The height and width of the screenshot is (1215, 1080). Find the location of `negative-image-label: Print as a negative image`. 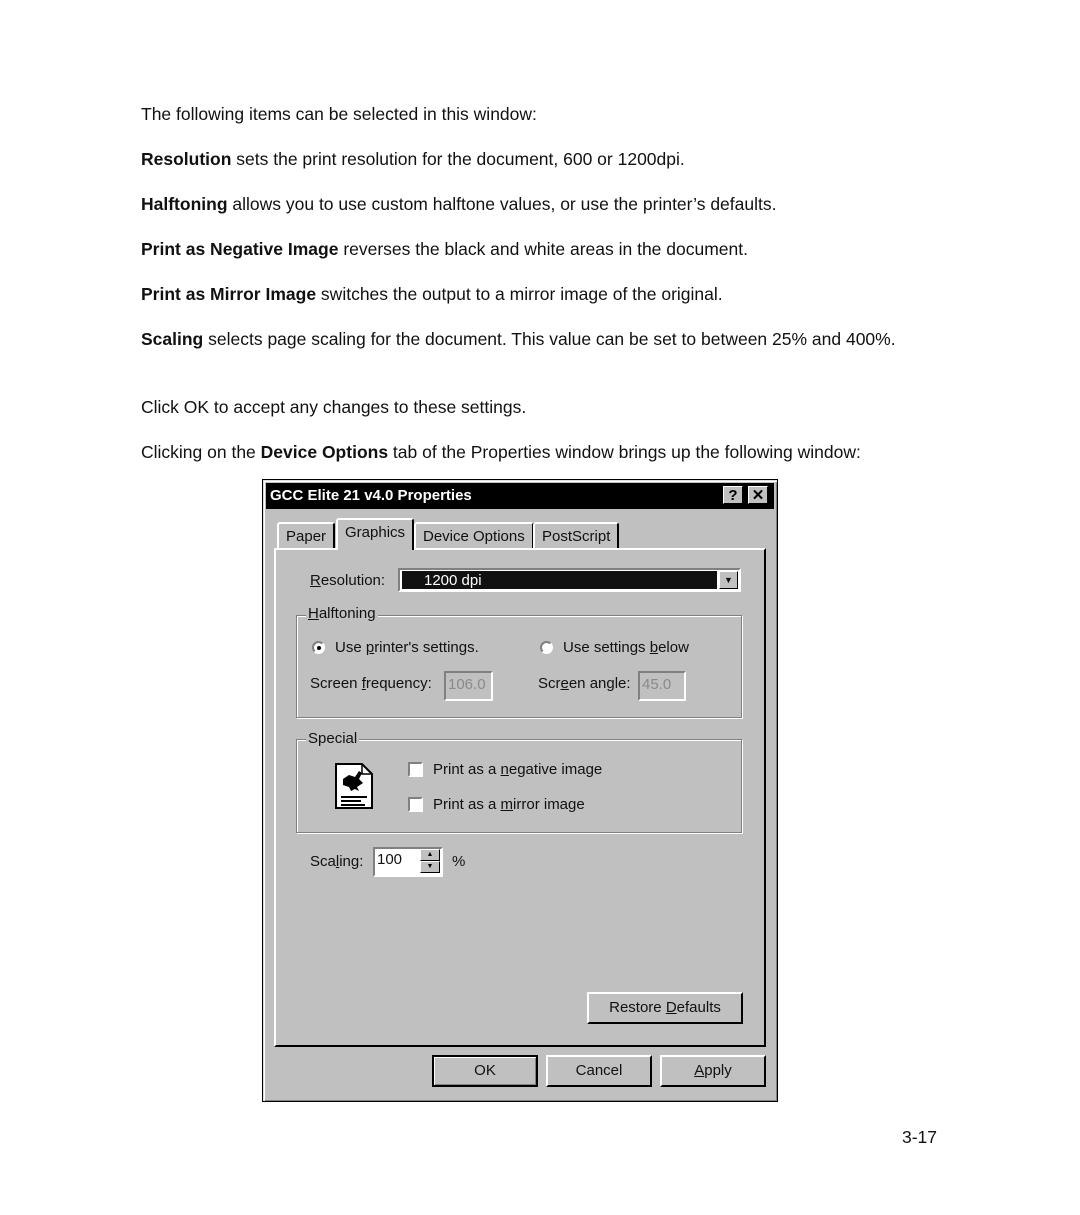

negative-image-label: Print as a negative image is located at coordinates (517, 769).